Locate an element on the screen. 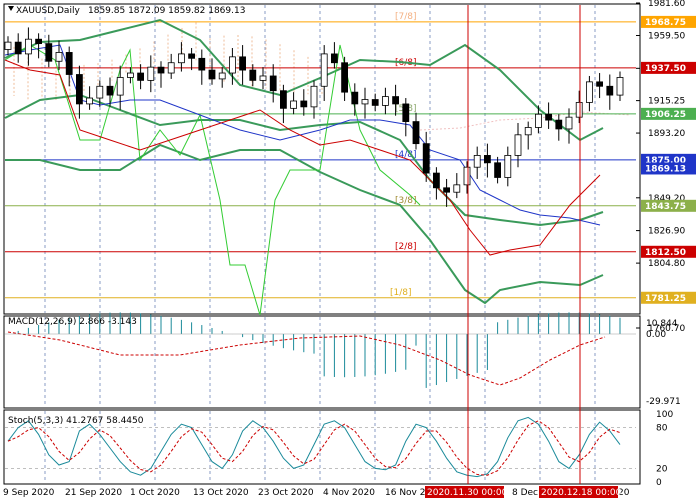  date-marker-label: 2020.12.18 00:00 is located at coordinates (581, 493).